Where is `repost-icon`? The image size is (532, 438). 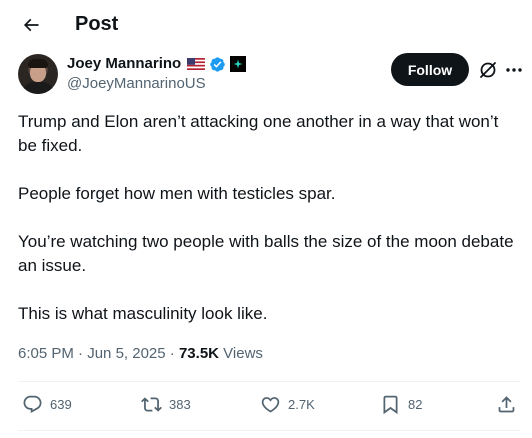 repost-icon is located at coordinates (151, 404).